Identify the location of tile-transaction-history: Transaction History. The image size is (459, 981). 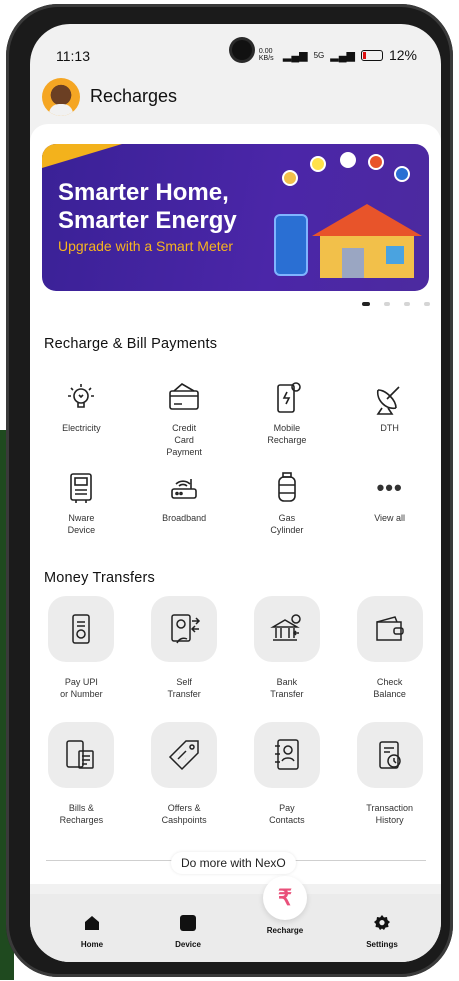
(389, 774).